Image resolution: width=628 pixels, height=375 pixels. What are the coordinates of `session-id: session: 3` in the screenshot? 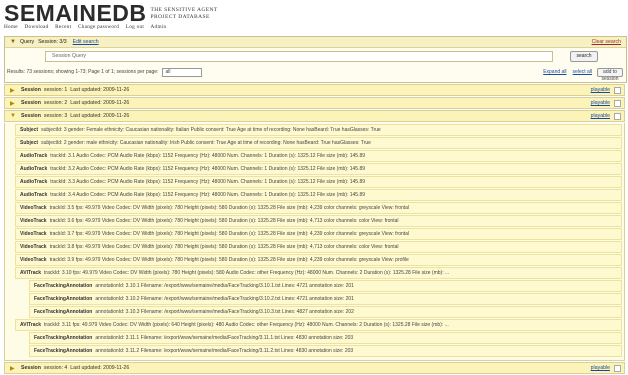 It's located at (55, 116).